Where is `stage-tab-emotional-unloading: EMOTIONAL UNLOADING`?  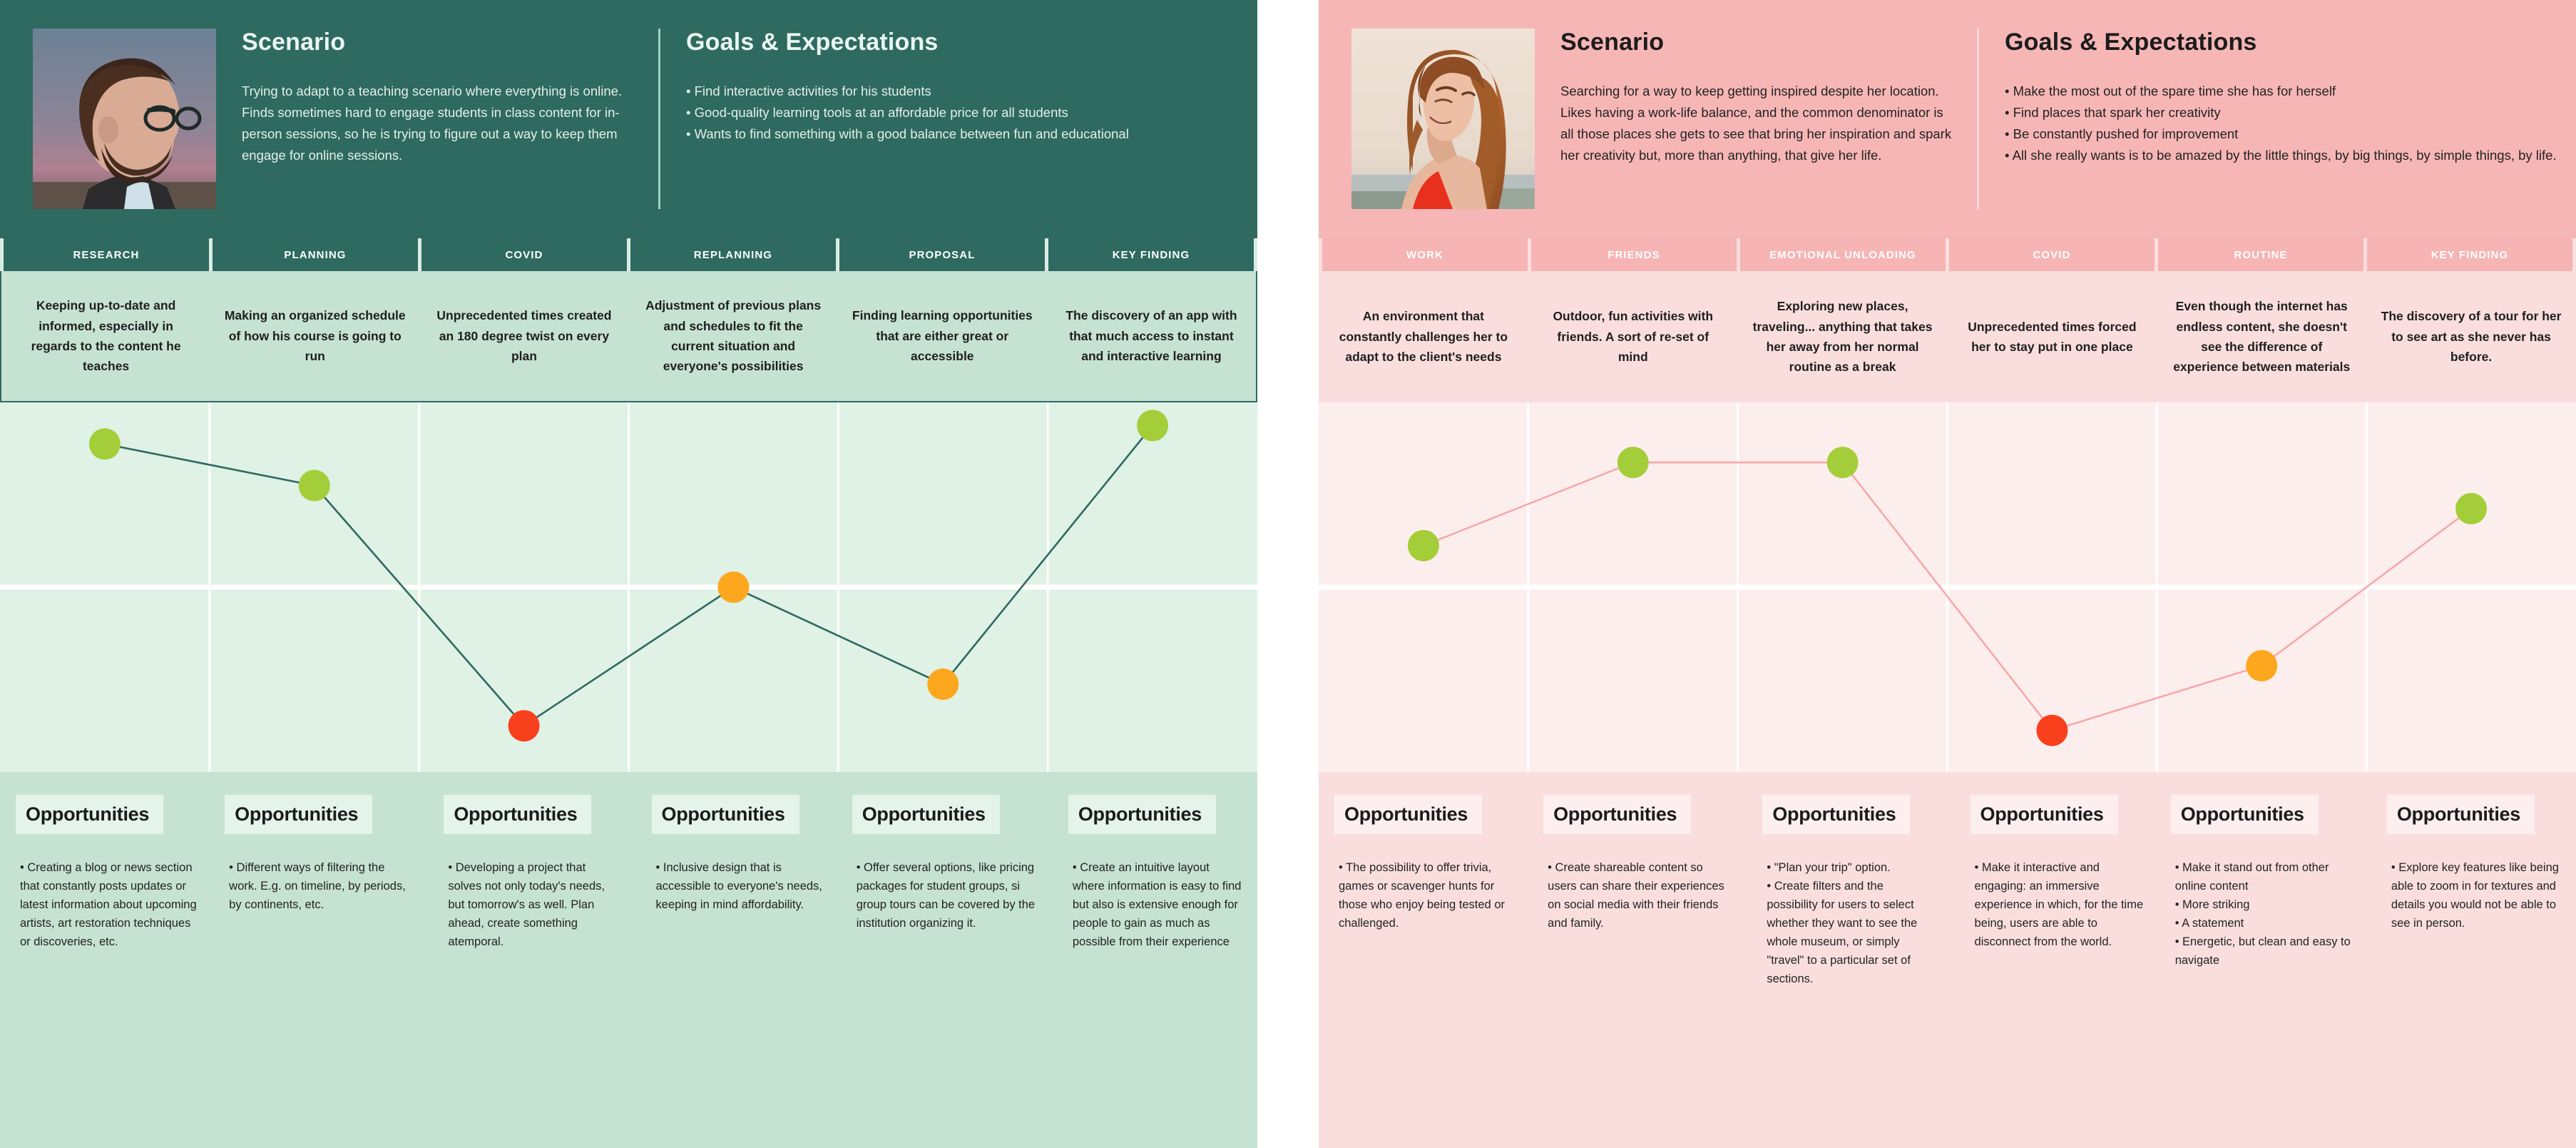
stage-tab-emotional-unloading: EMOTIONAL UNLOADING is located at coordinates (1843, 254).